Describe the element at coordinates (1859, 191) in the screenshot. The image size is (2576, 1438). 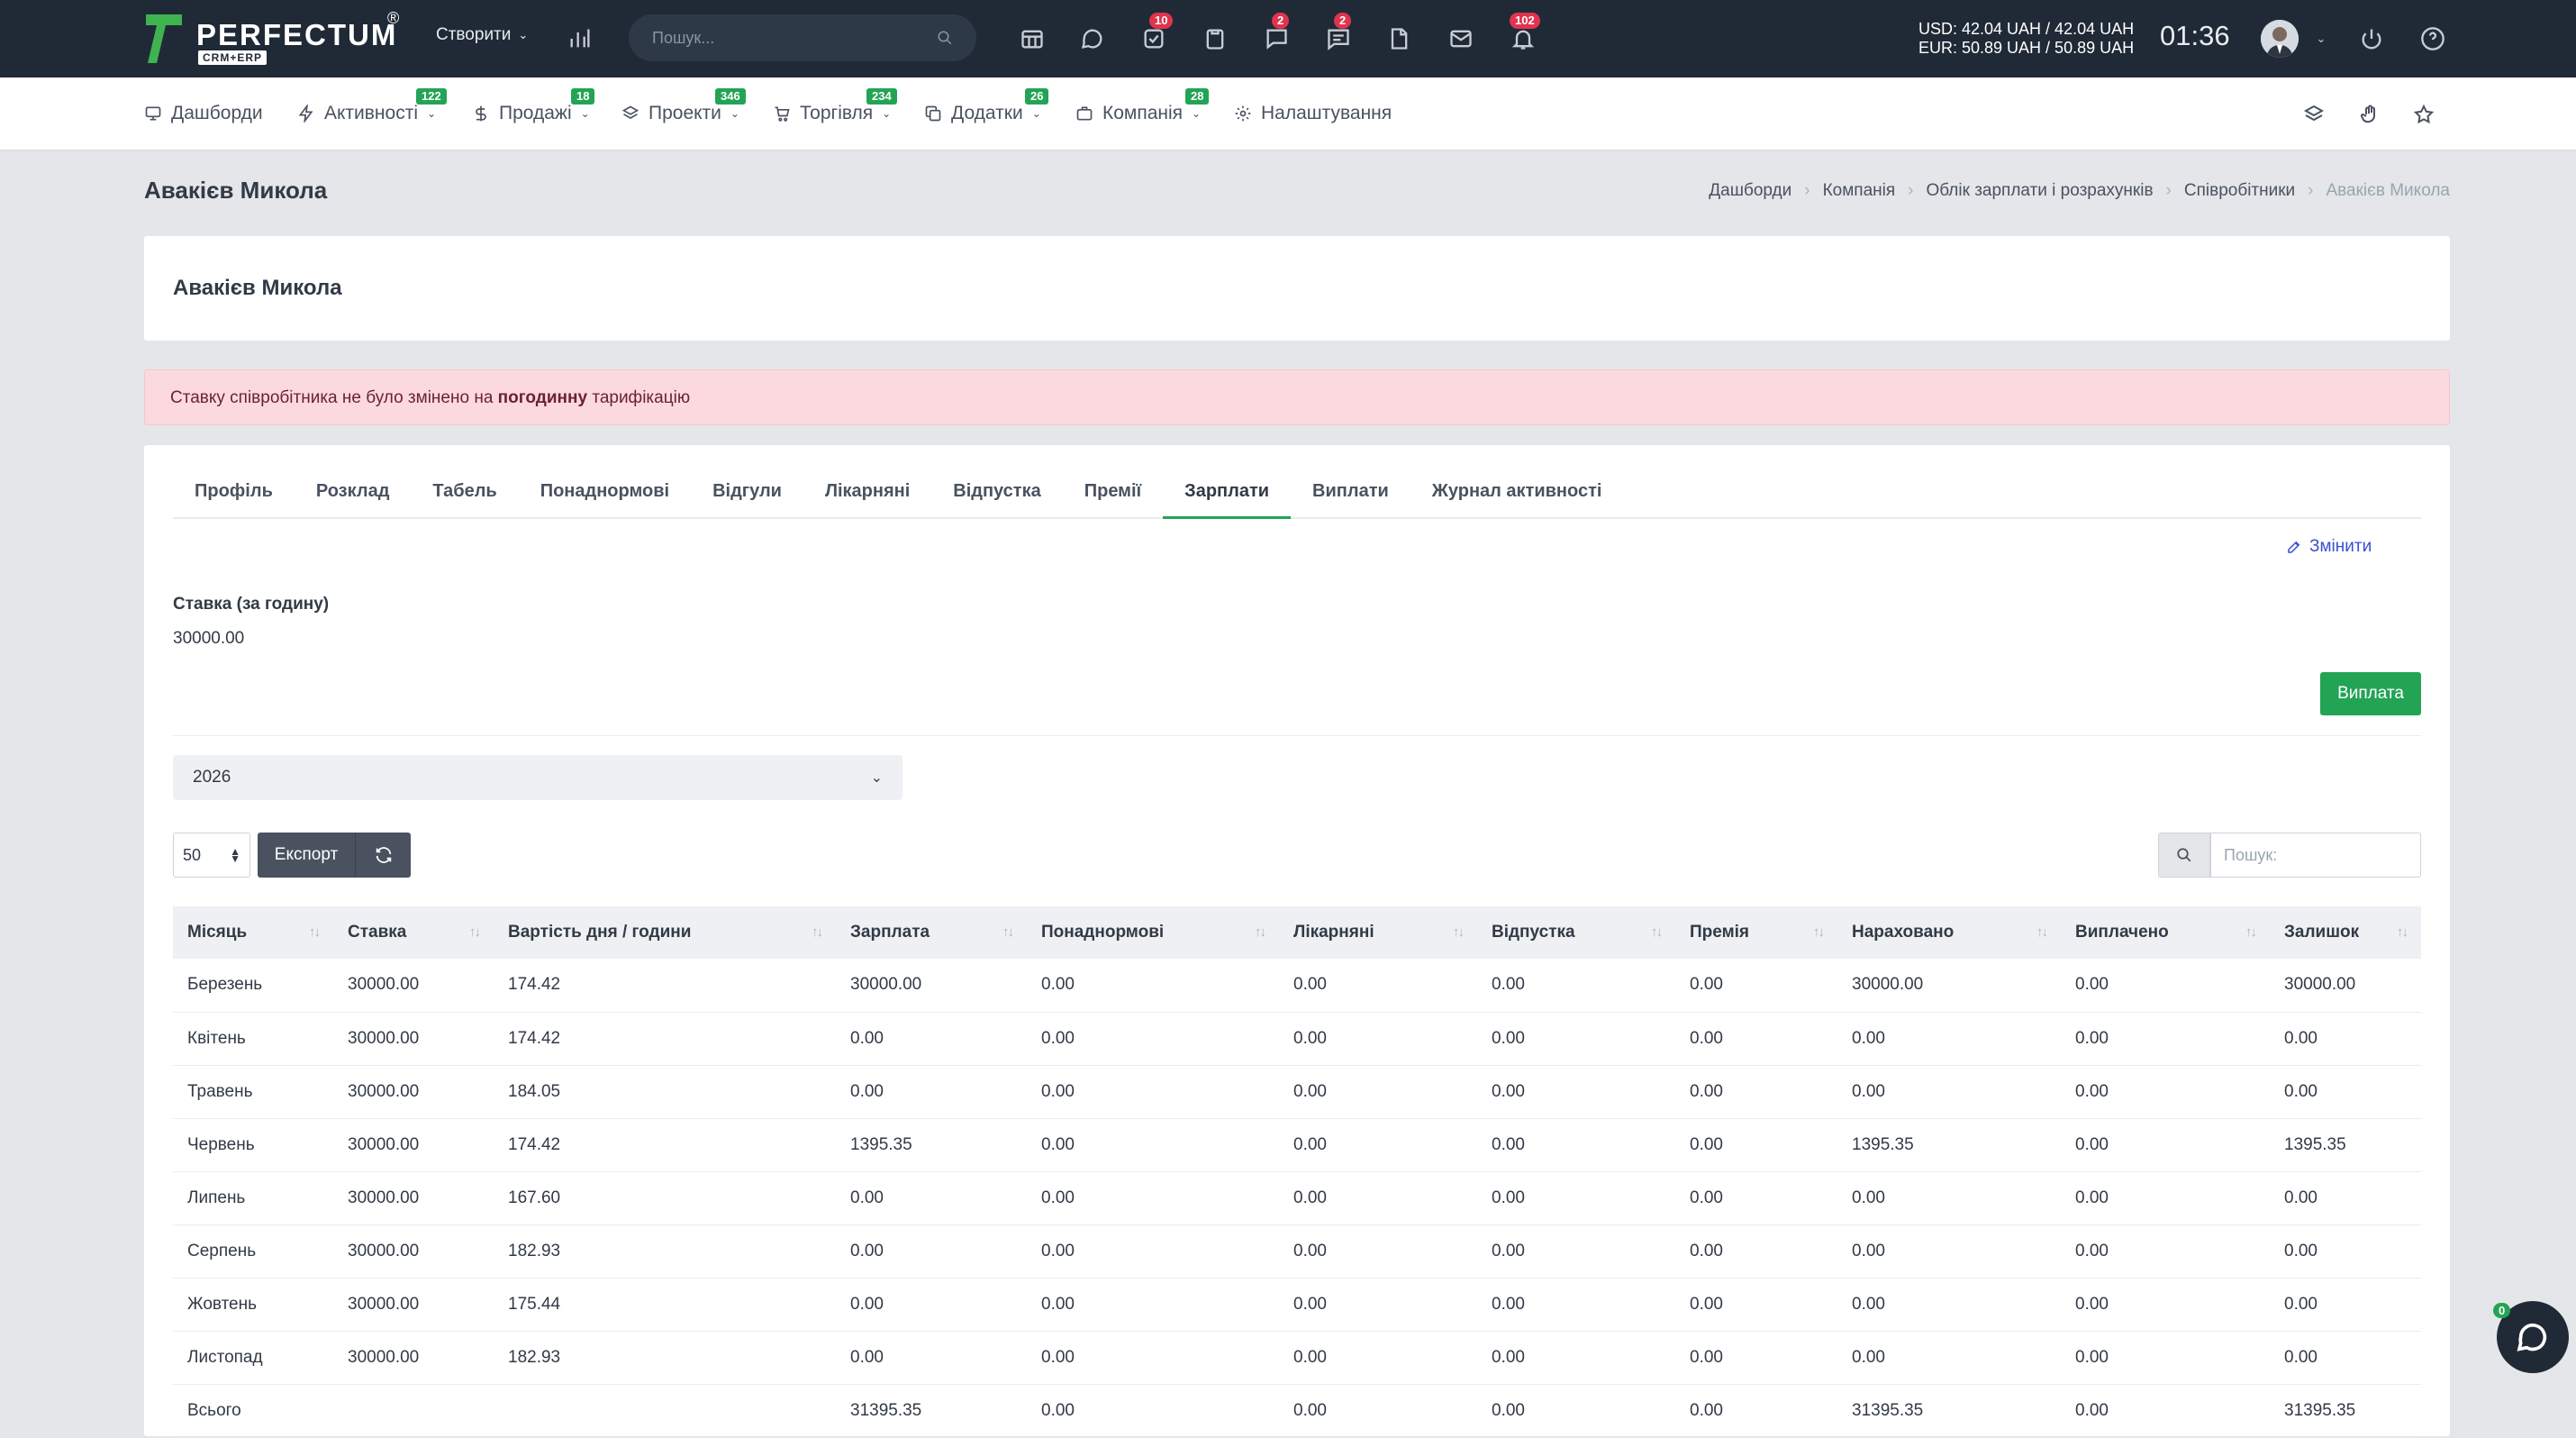
I see `breadcrumb-company: Компанія` at that location.